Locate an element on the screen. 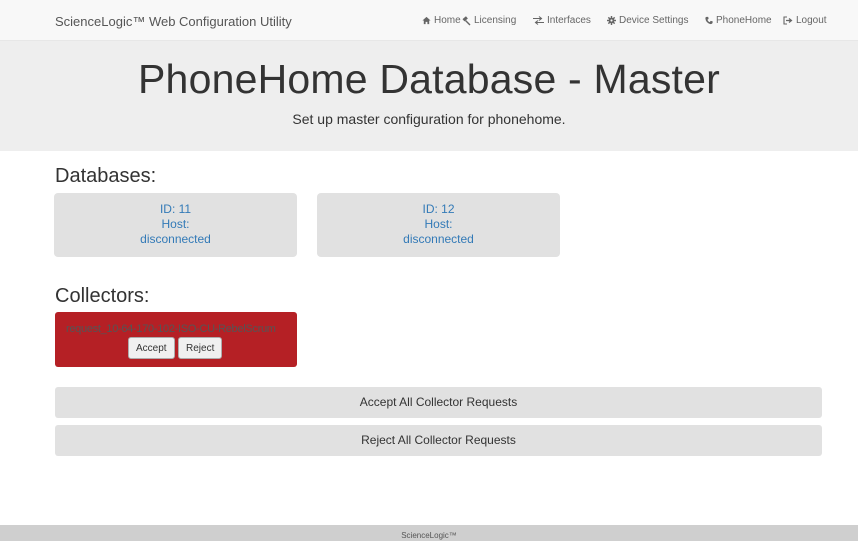  nav-interfaces: Interfaces is located at coordinates (562, 20).